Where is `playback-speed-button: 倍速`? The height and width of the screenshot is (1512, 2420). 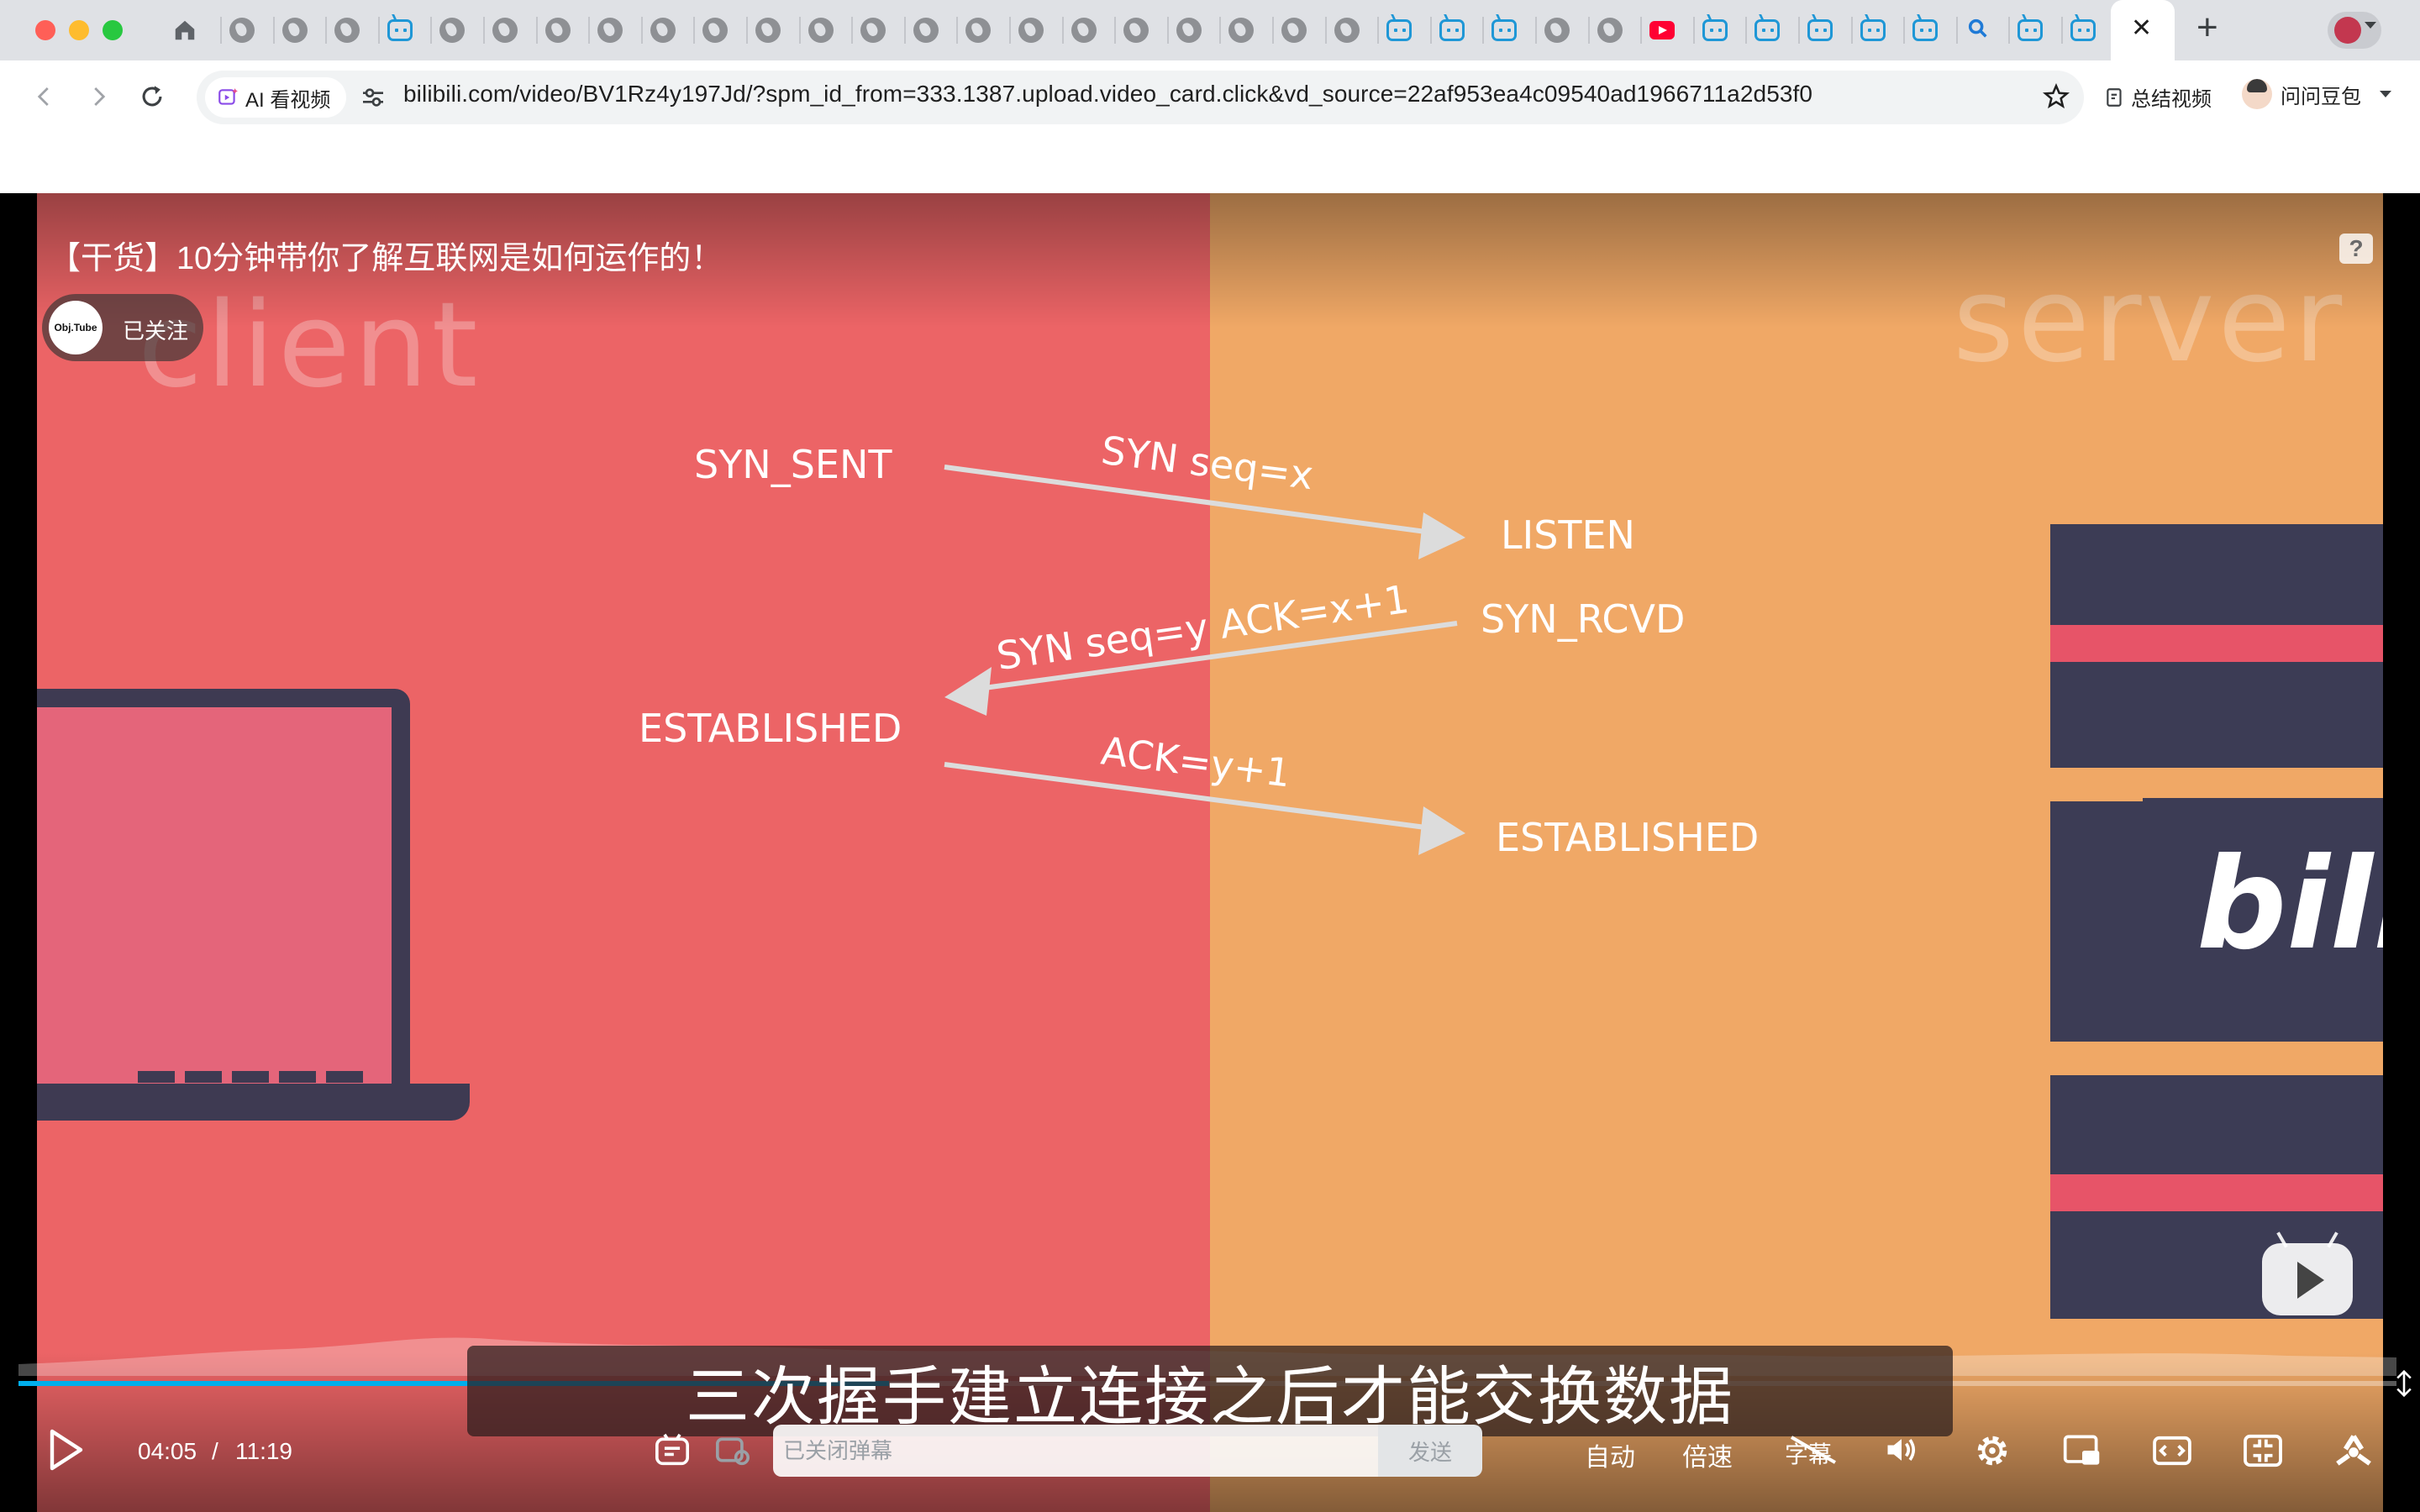
playback-speed-button: 倍速 is located at coordinates (1708, 1454).